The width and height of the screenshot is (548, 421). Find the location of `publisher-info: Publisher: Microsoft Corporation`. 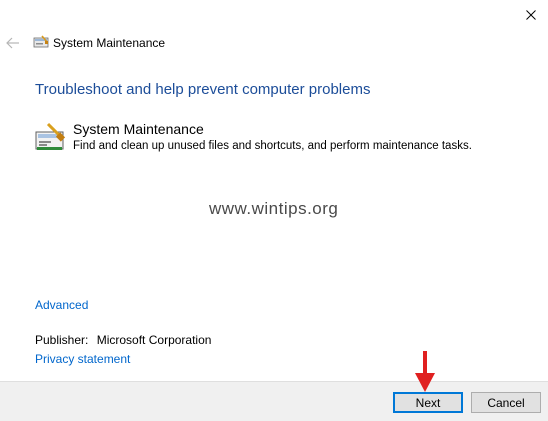

publisher-info: Publisher: Microsoft Corporation is located at coordinates (123, 340).